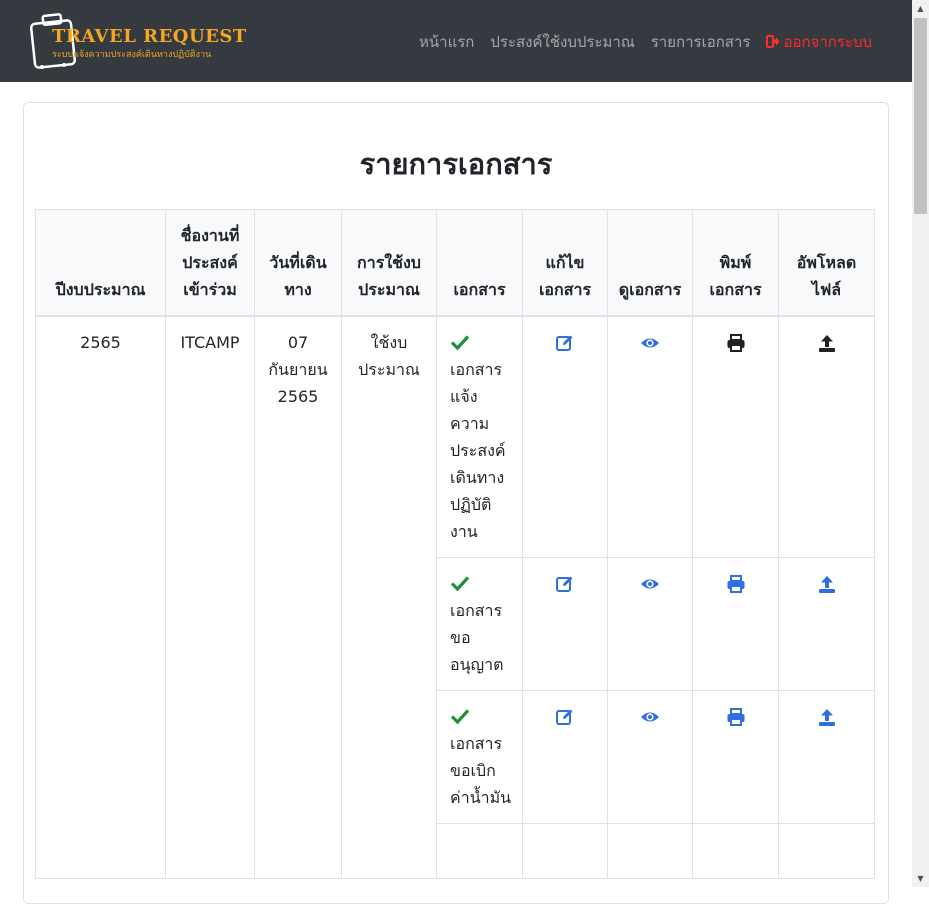 The height and width of the screenshot is (904, 929). Describe the element at coordinates (920, 443) in the screenshot. I see `scrollbar: ▲ ▼` at that location.